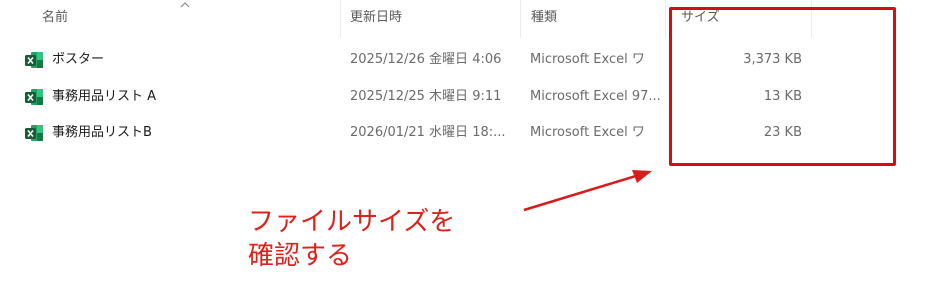 Image resolution: width=935 pixels, height=284 pixels. What do you see at coordinates (544, 18) in the screenshot?
I see `column-header-type: 種類` at bounding box center [544, 18].